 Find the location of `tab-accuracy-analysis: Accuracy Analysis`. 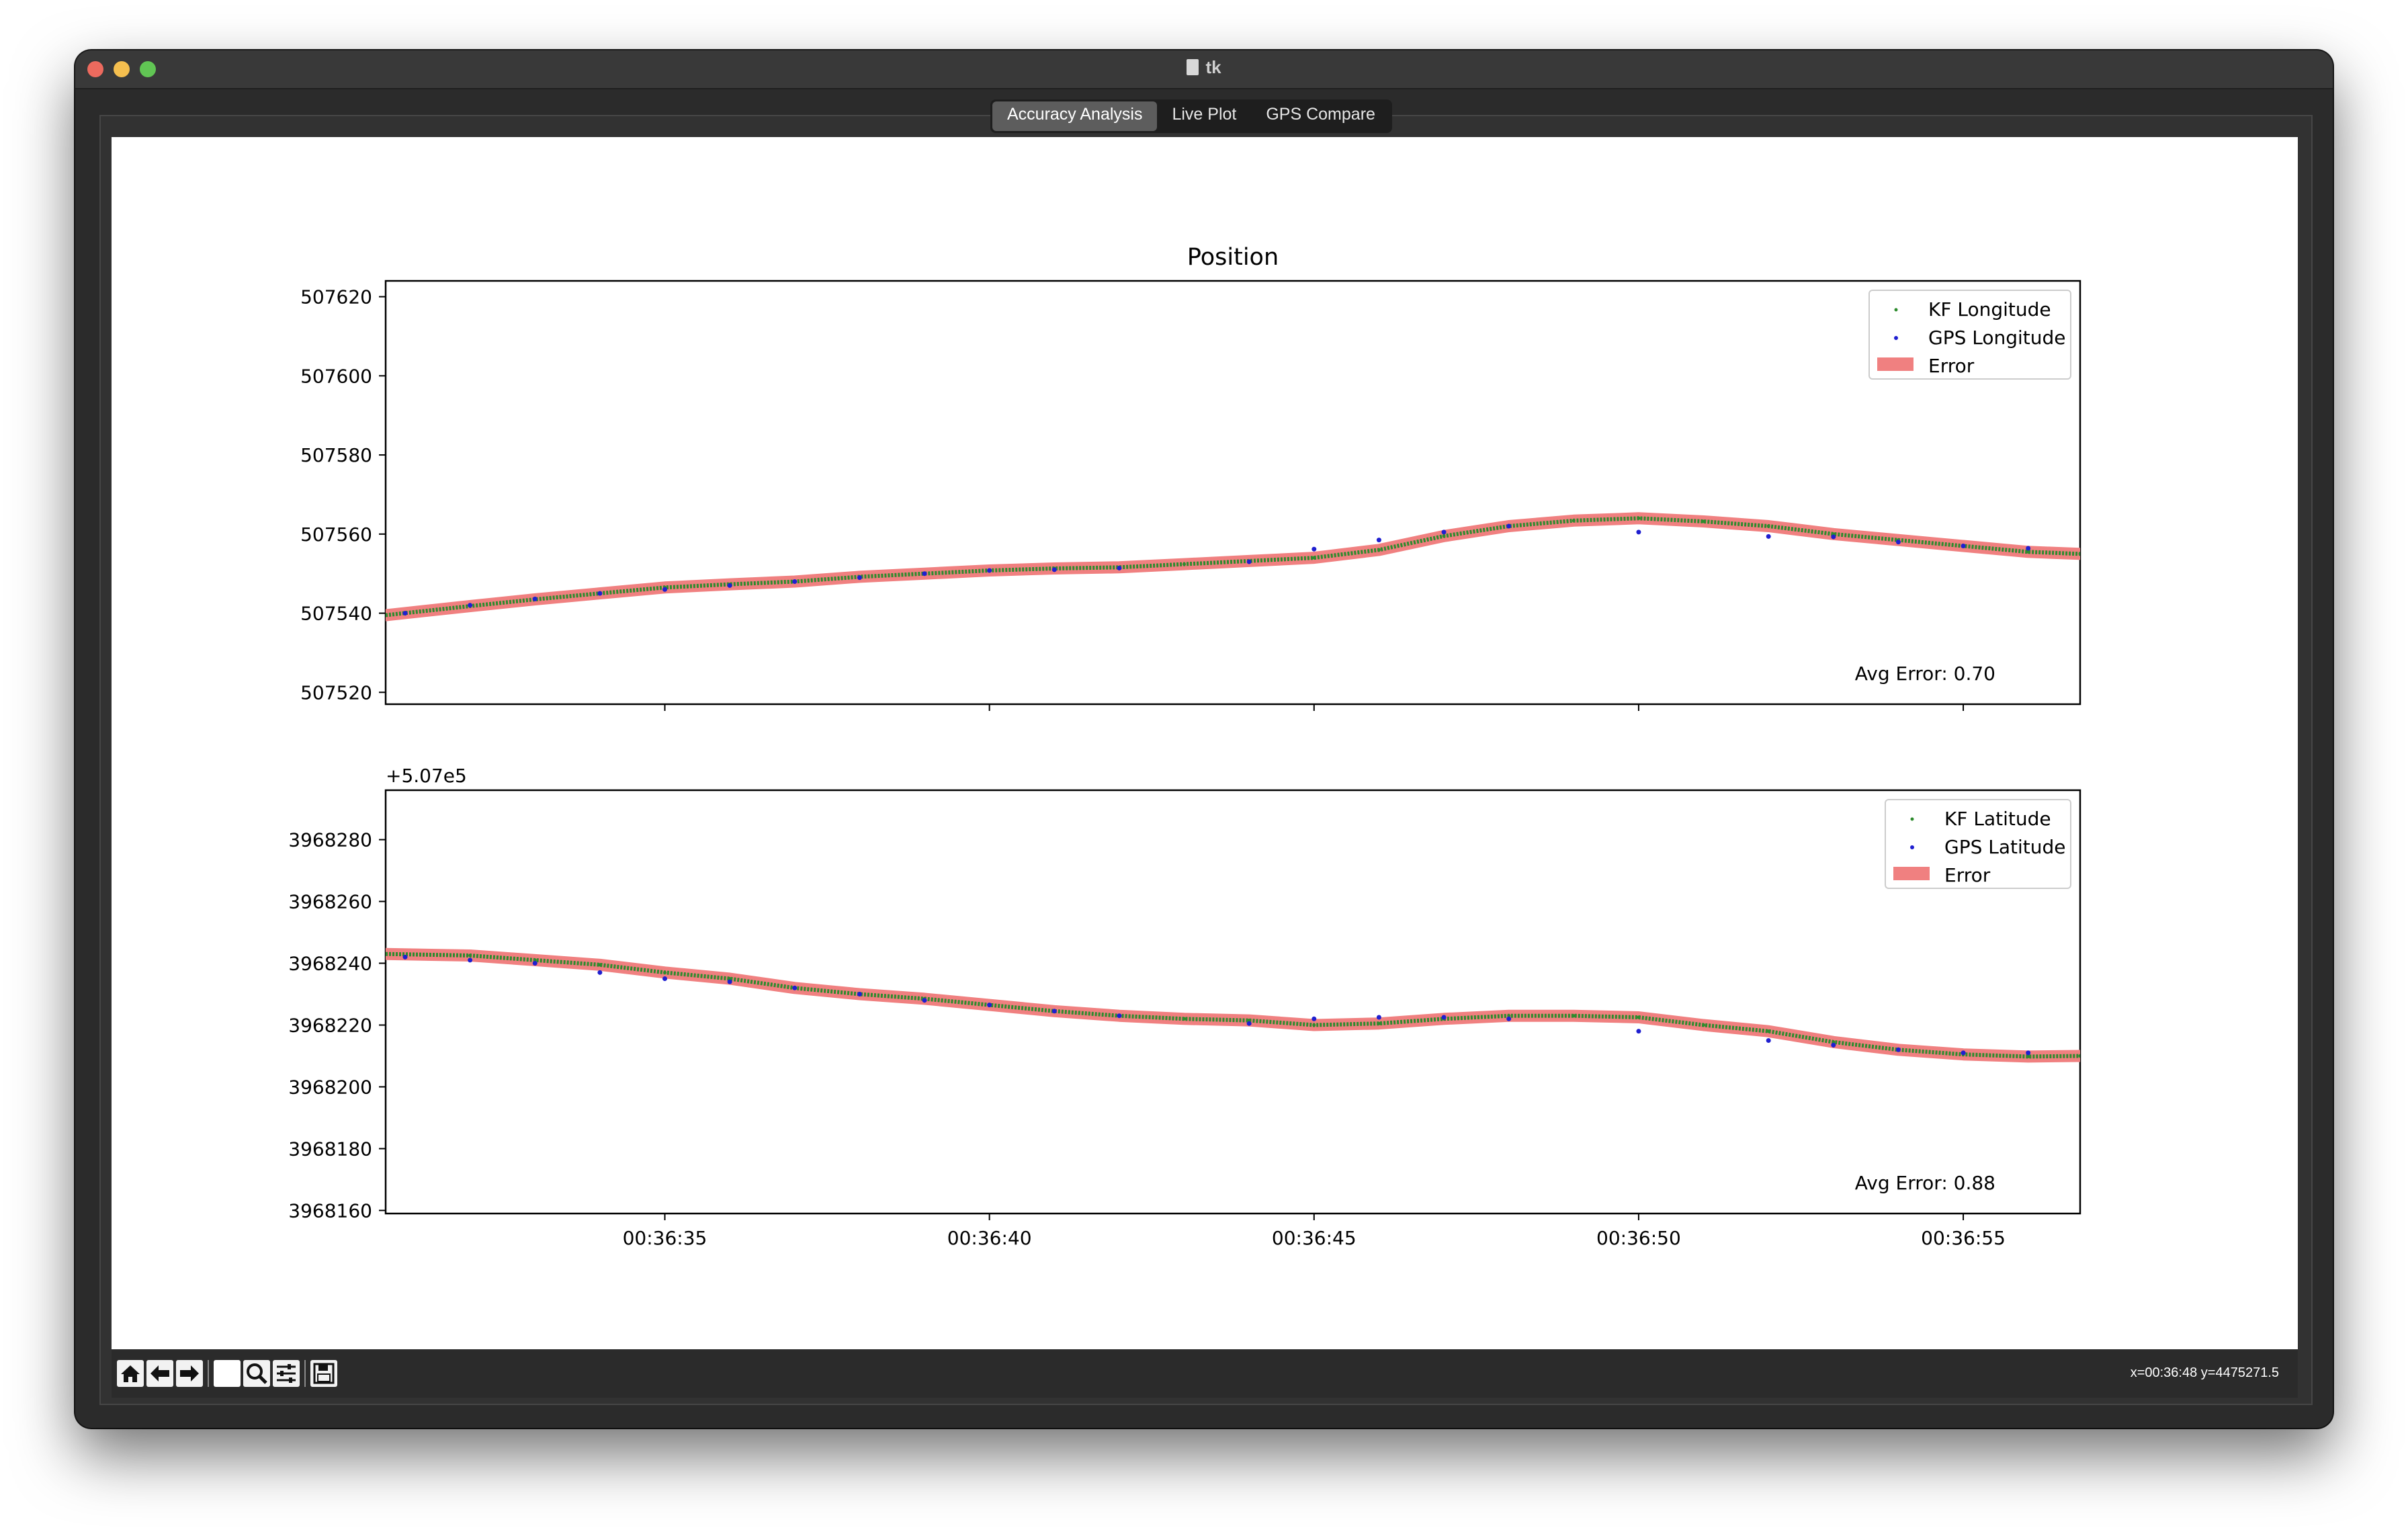

tab-accuracy-analysis: Accuracy Analysis is located at coordinates (1075, 116).